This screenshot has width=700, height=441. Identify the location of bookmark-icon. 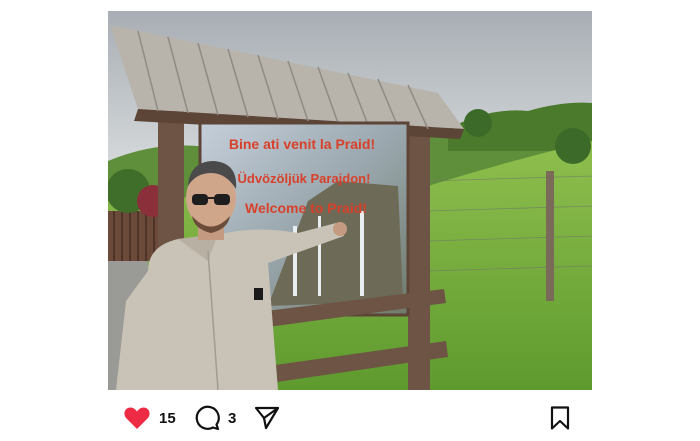
(560, 418).